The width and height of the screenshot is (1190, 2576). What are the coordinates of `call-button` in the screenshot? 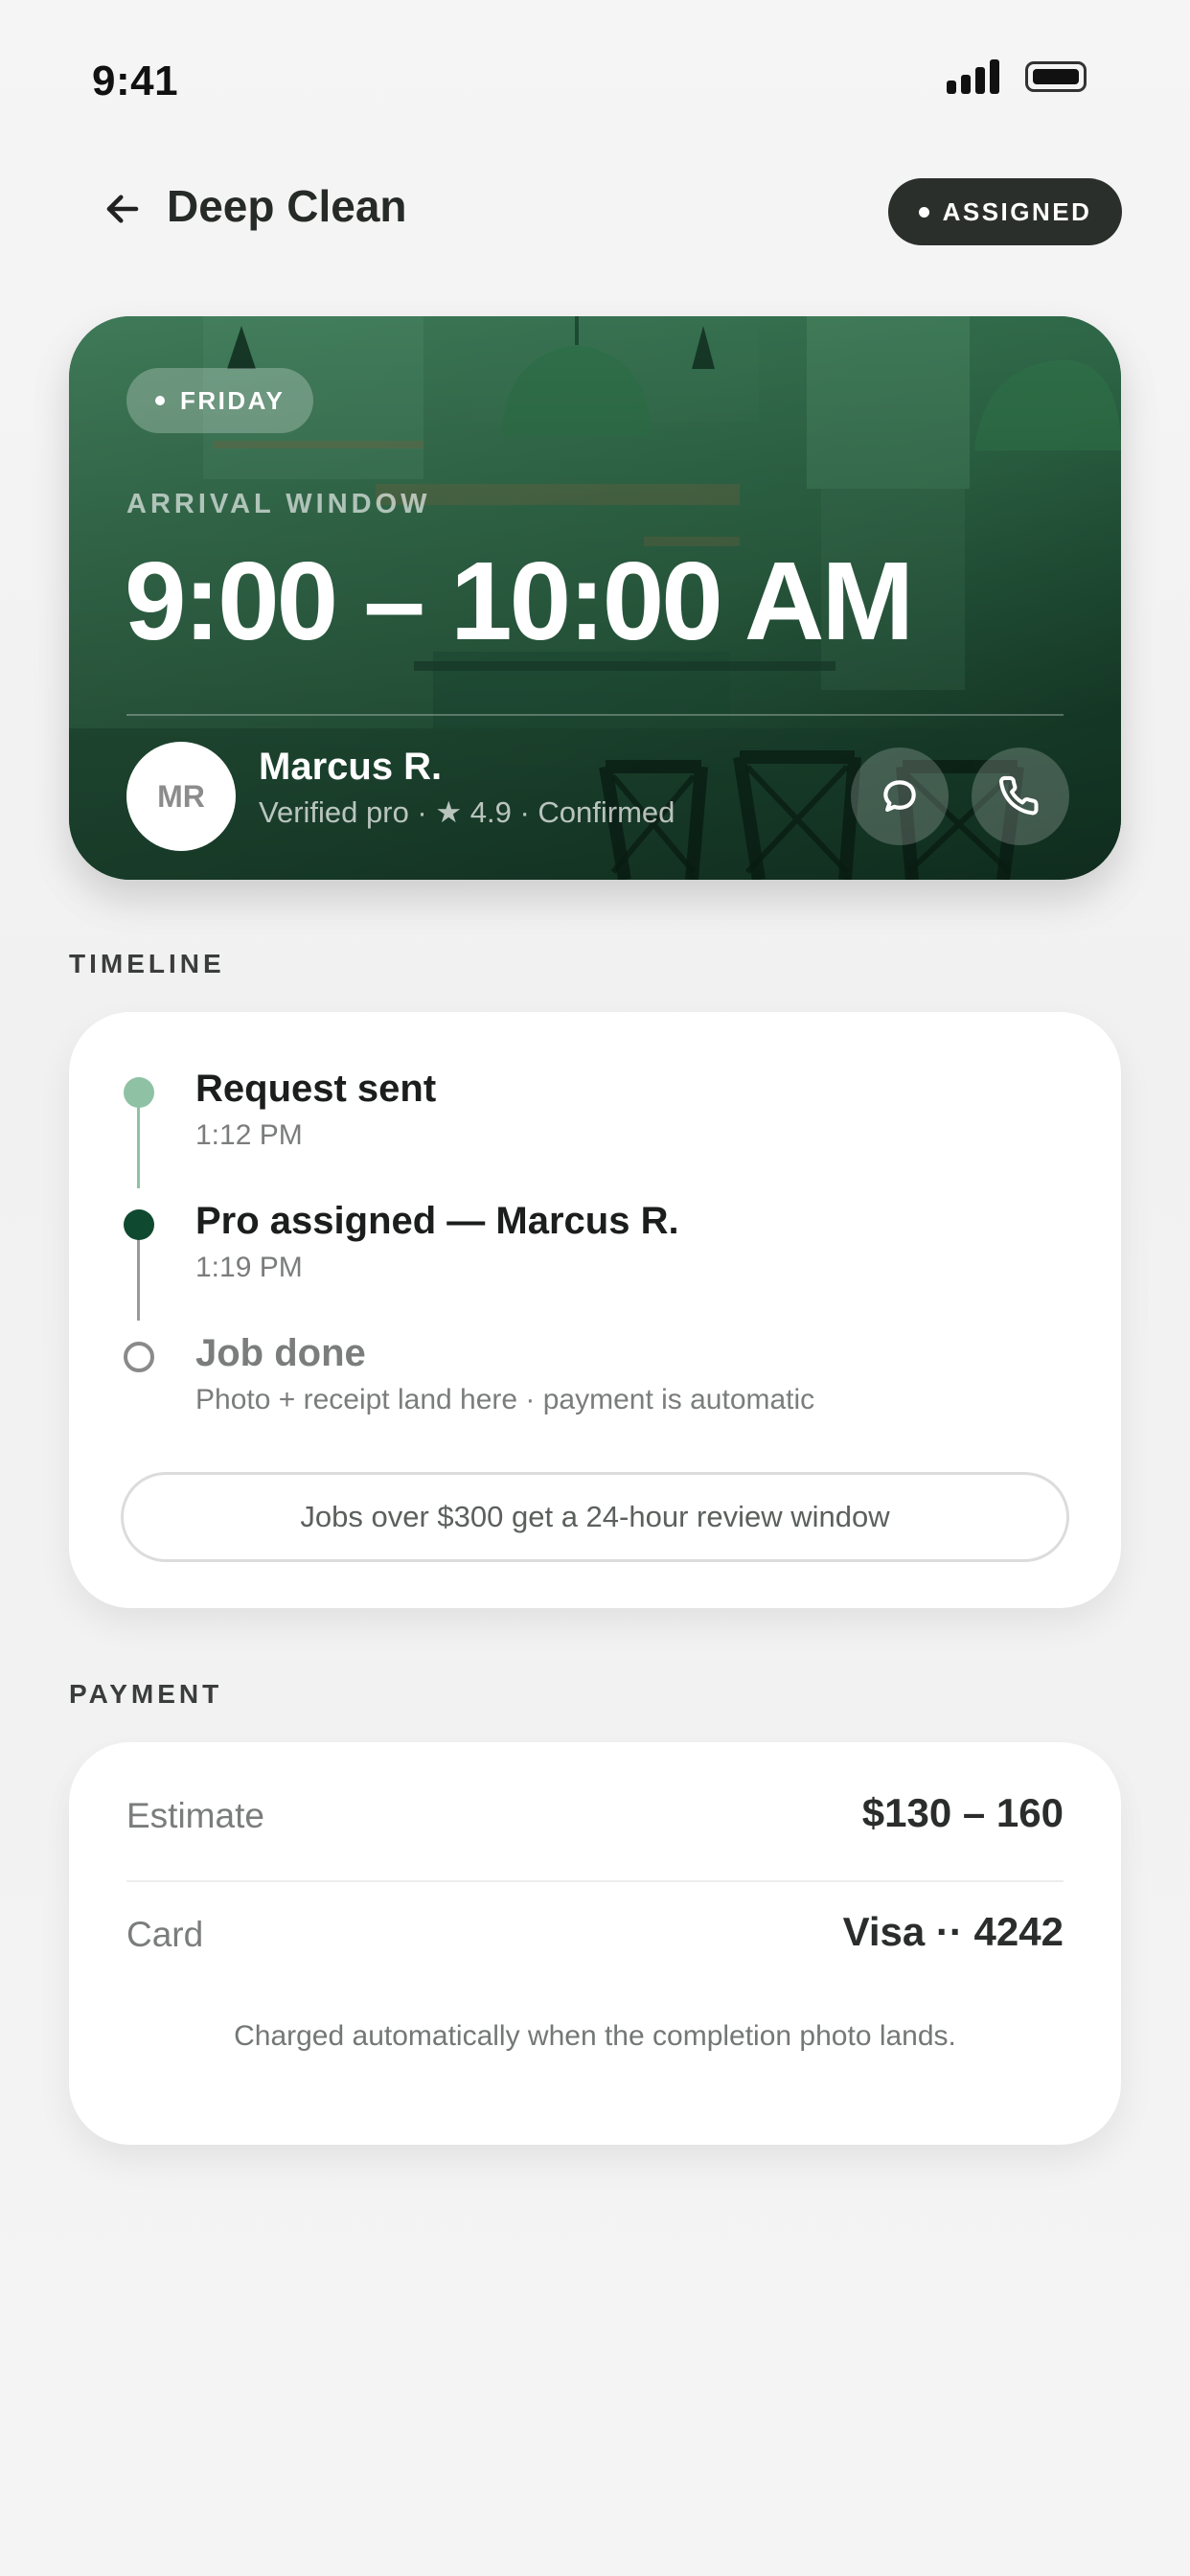 It's located at (1020, 796).